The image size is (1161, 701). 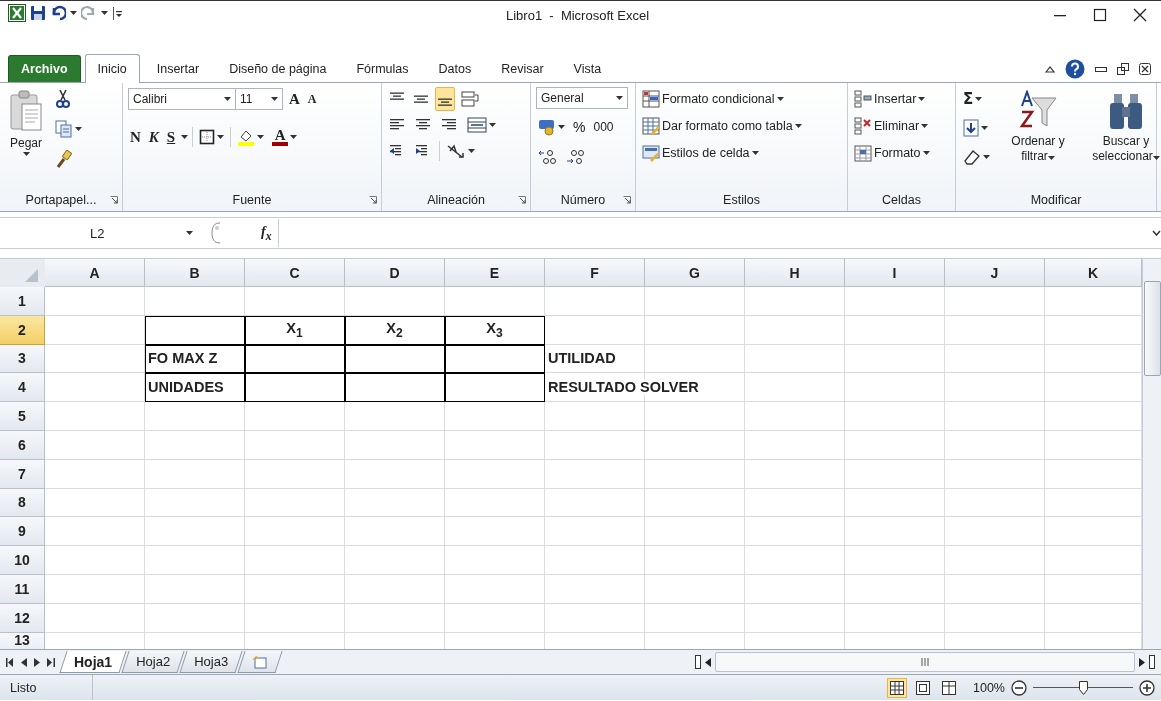 I want to click on sheet-tab: Hoja3, so click(x=211, y=662).